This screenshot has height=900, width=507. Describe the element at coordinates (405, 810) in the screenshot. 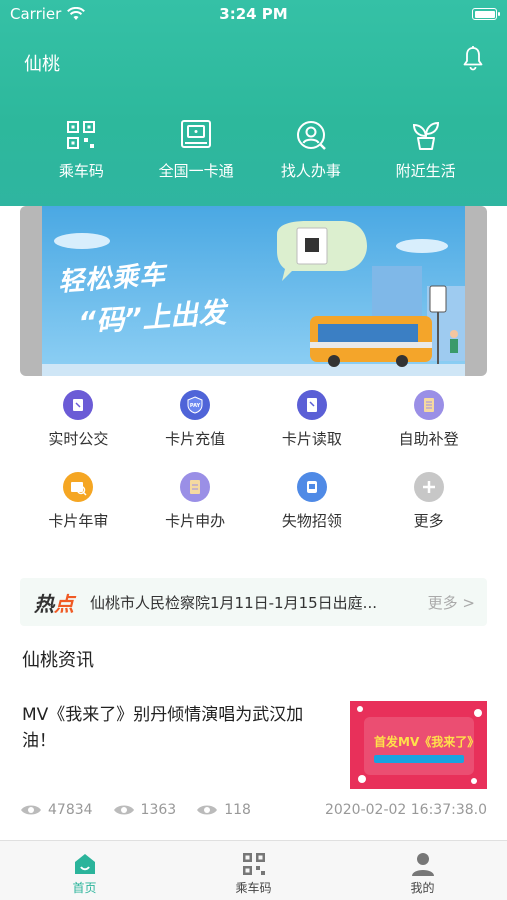

I see `news-timestamp: 2020-02-02 16:37:38.0` at that location.